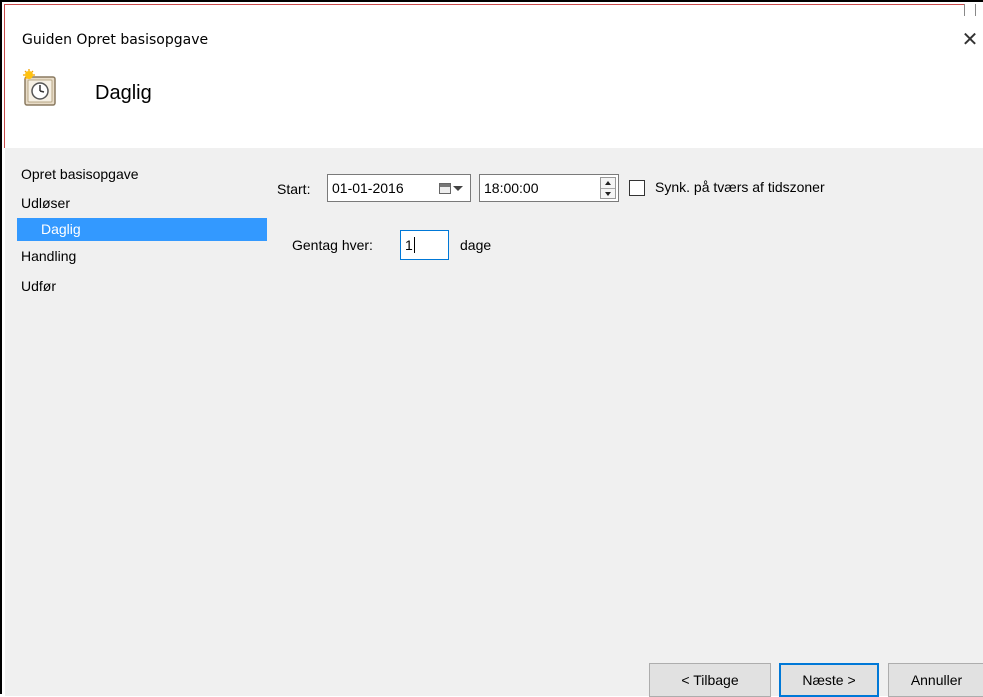  What do you see at coordinates (511, 188) in the screenshot?
I see `start-time-value: 18:00:00` at bounding box center [511, 188].